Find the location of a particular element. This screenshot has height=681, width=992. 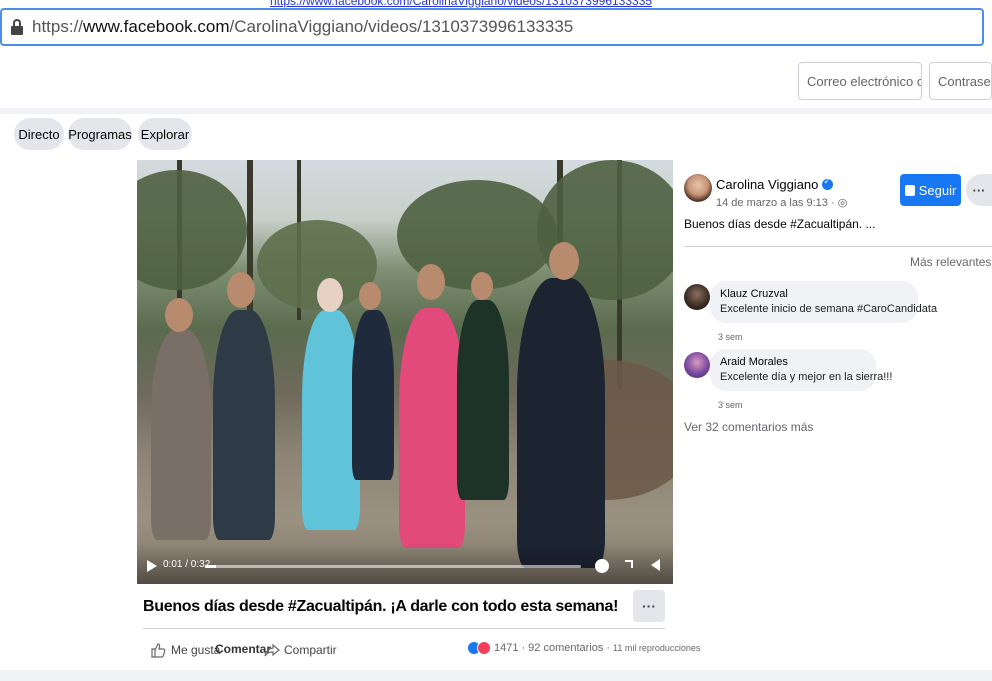

comment-label: Comentar is located at coordinates (243, 649).